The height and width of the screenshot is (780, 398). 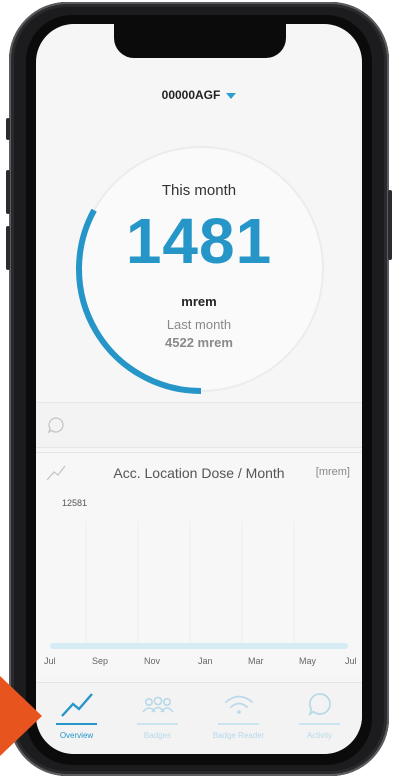 What do you see at coordinates (319, 735) in the screenshot?
I see `tab-label: Activity` at bounding box center [319, 735].